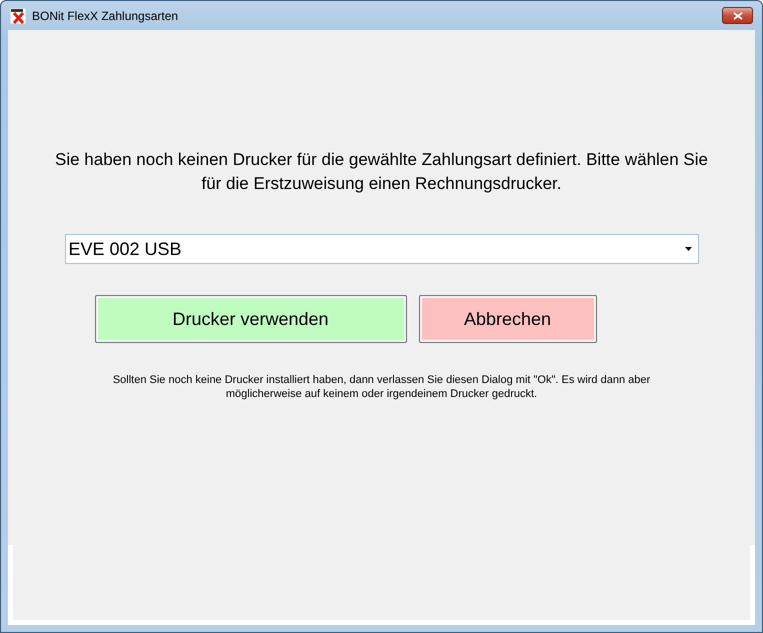 The width and height of the screenshot is (763, 633). Describe the element at coordinates (382, 387) in the screenshot. I see `hint-text: Sollten Sie noch keine Drucker installiert haben, dann verlassen Sie diesen Dialog mit "Ok". Es wird dann aber möglicherweise auf keinem oder irgendeinem Drucker gedruckt.` at that location.